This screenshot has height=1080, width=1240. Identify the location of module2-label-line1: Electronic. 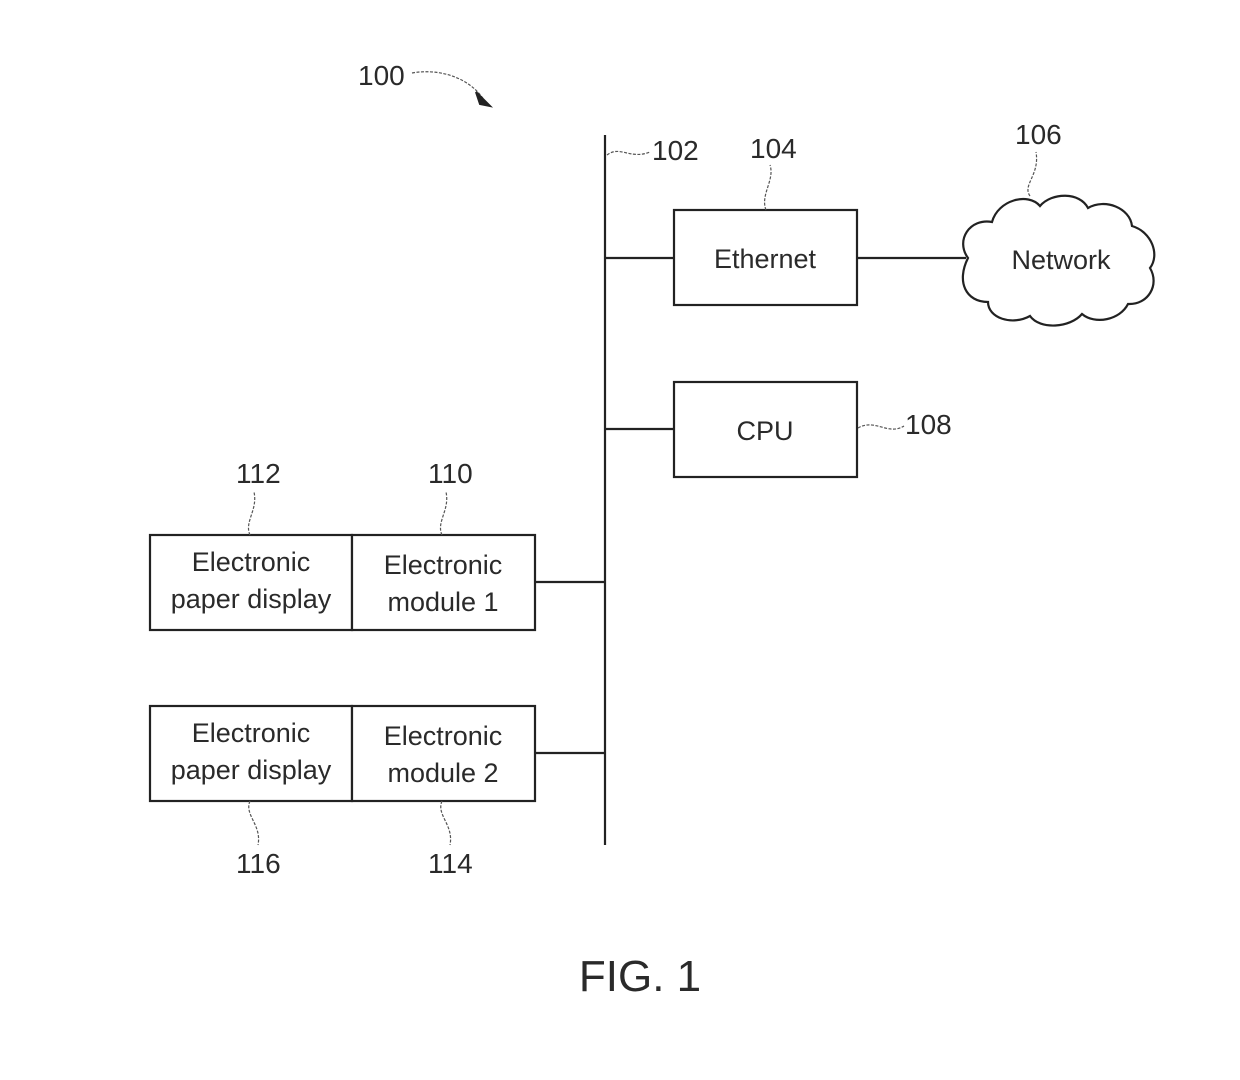
(443, 736).